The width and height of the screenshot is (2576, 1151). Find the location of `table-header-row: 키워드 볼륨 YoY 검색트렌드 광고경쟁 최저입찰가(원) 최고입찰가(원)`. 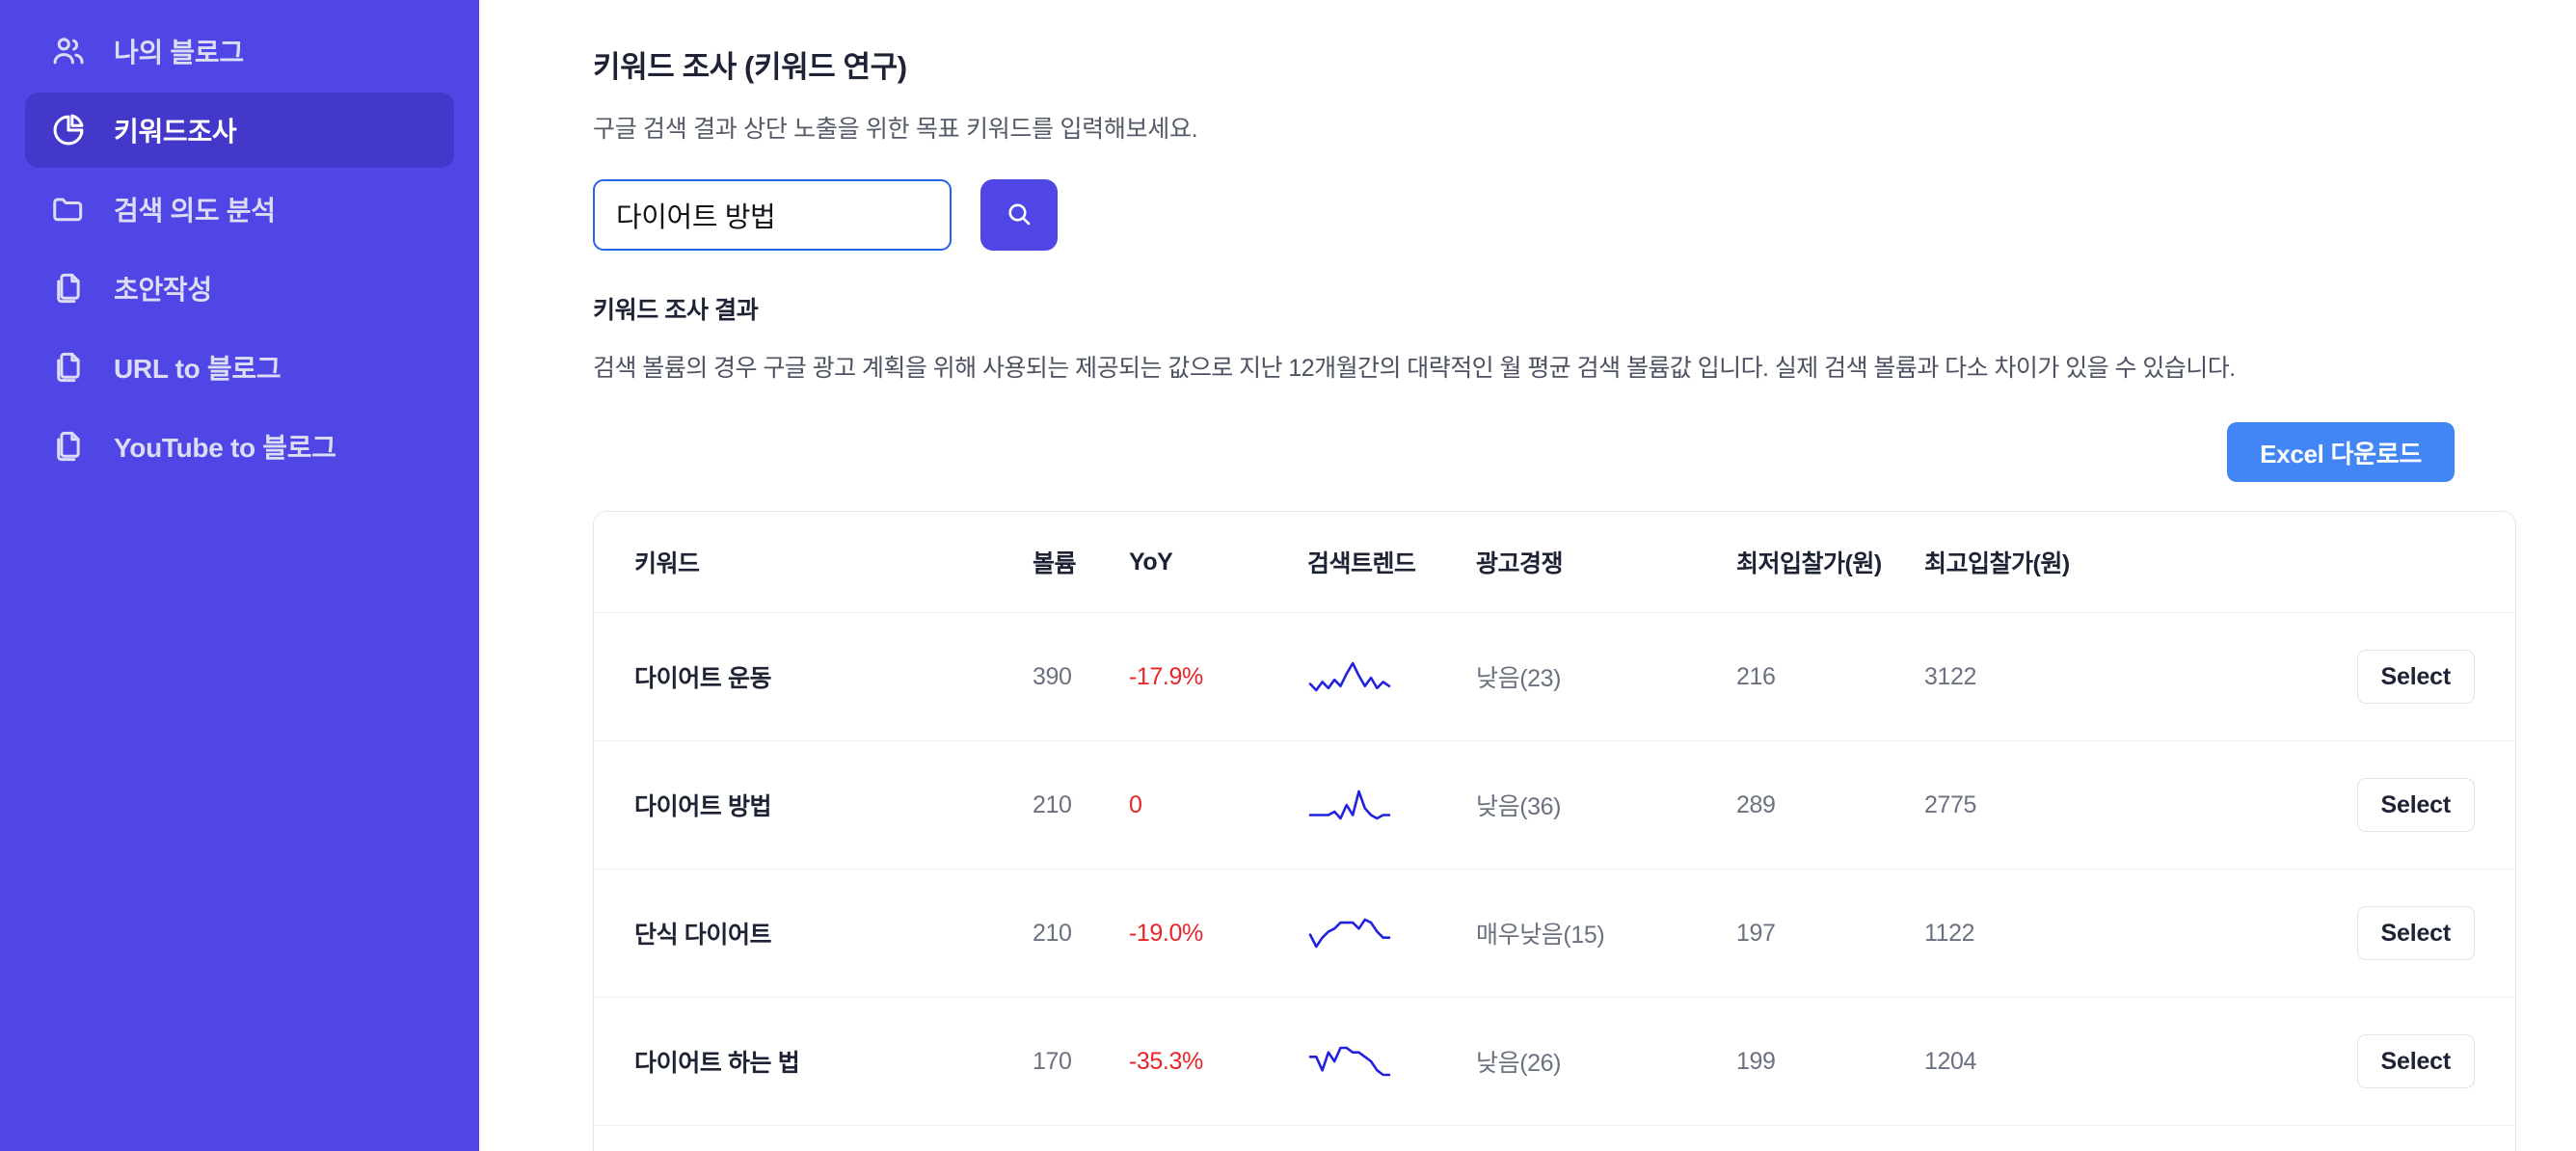

table-header-row: 키워드 볼륨 YoY 검색트렌드 광고경쟁 최저입찰가(원) 최고입찰가(원) is located at coordinates (1554, 562).